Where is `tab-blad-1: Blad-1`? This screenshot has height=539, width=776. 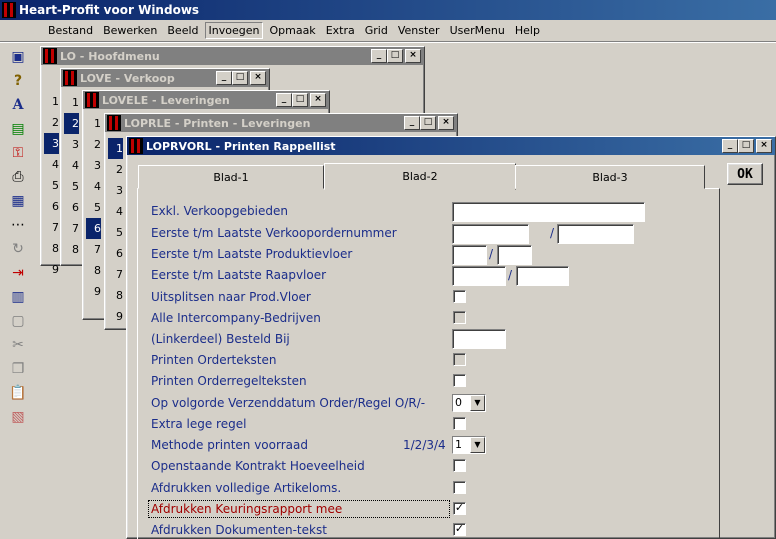
tab-blad-1: Blad-1 is located at coordinates (231, 177).